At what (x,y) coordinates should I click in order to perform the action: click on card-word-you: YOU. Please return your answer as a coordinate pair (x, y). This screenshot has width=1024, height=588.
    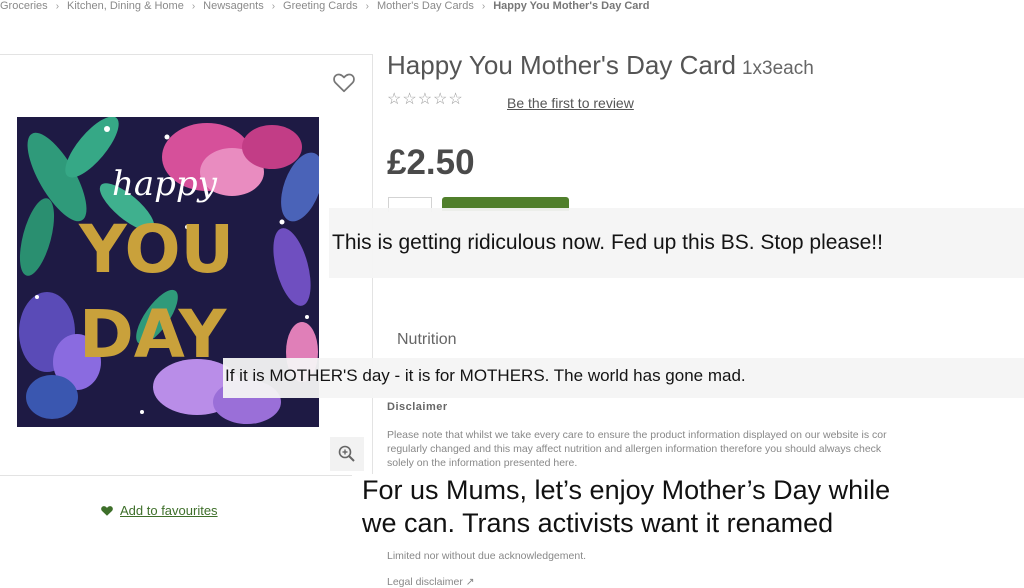
    Looking at the image, I should click on (156, 249).